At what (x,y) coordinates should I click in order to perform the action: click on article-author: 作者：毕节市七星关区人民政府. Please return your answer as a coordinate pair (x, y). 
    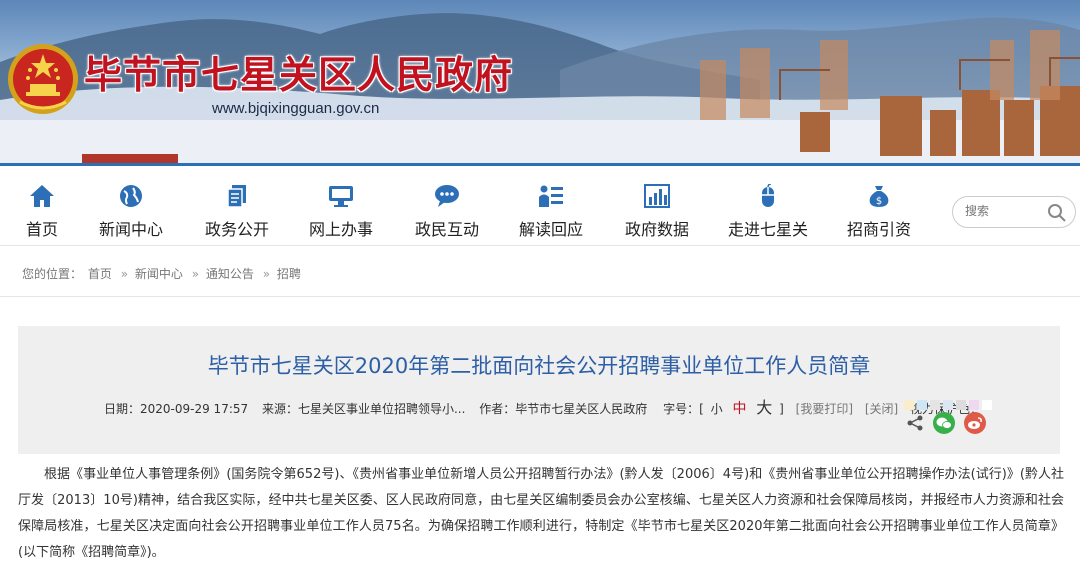
    Looking at the image, I should click on (563, 409).